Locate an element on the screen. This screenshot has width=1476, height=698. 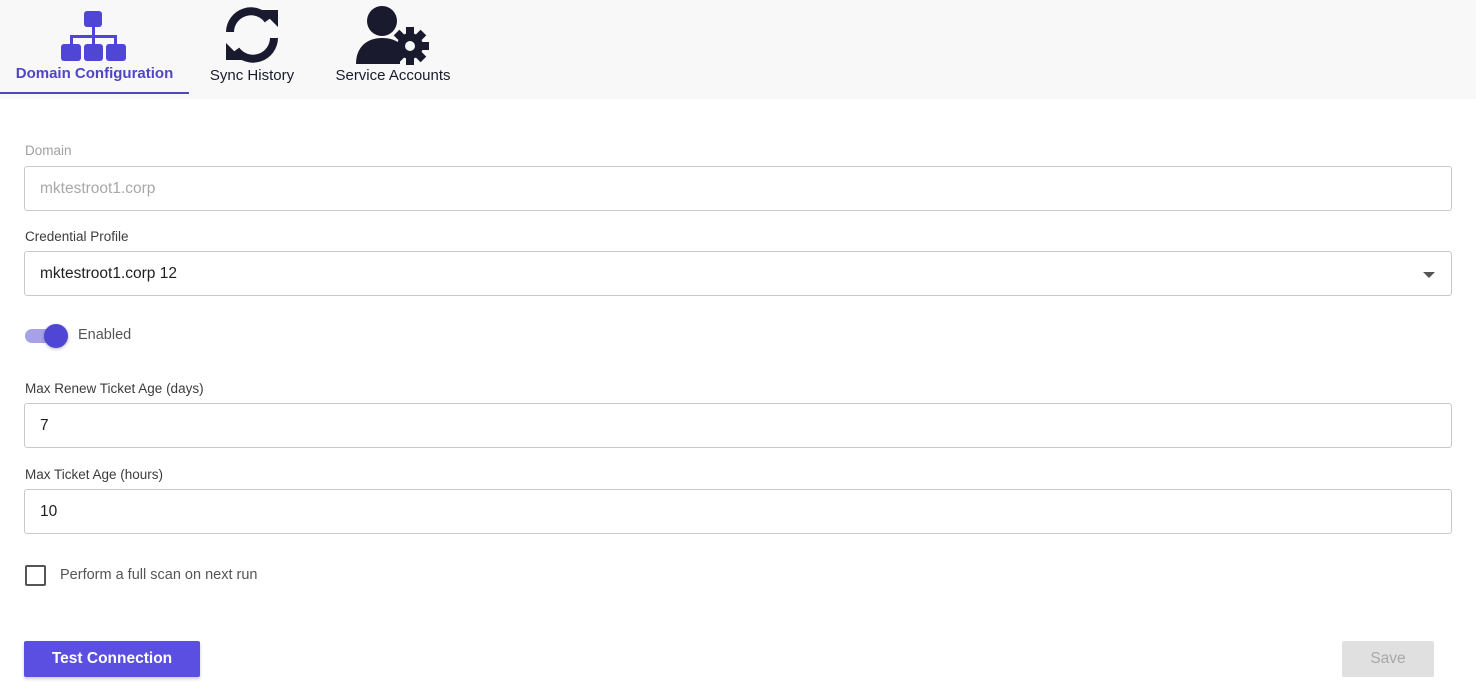
max-renew-ticket-age-field: 7 is located at coordinates (738, 425).